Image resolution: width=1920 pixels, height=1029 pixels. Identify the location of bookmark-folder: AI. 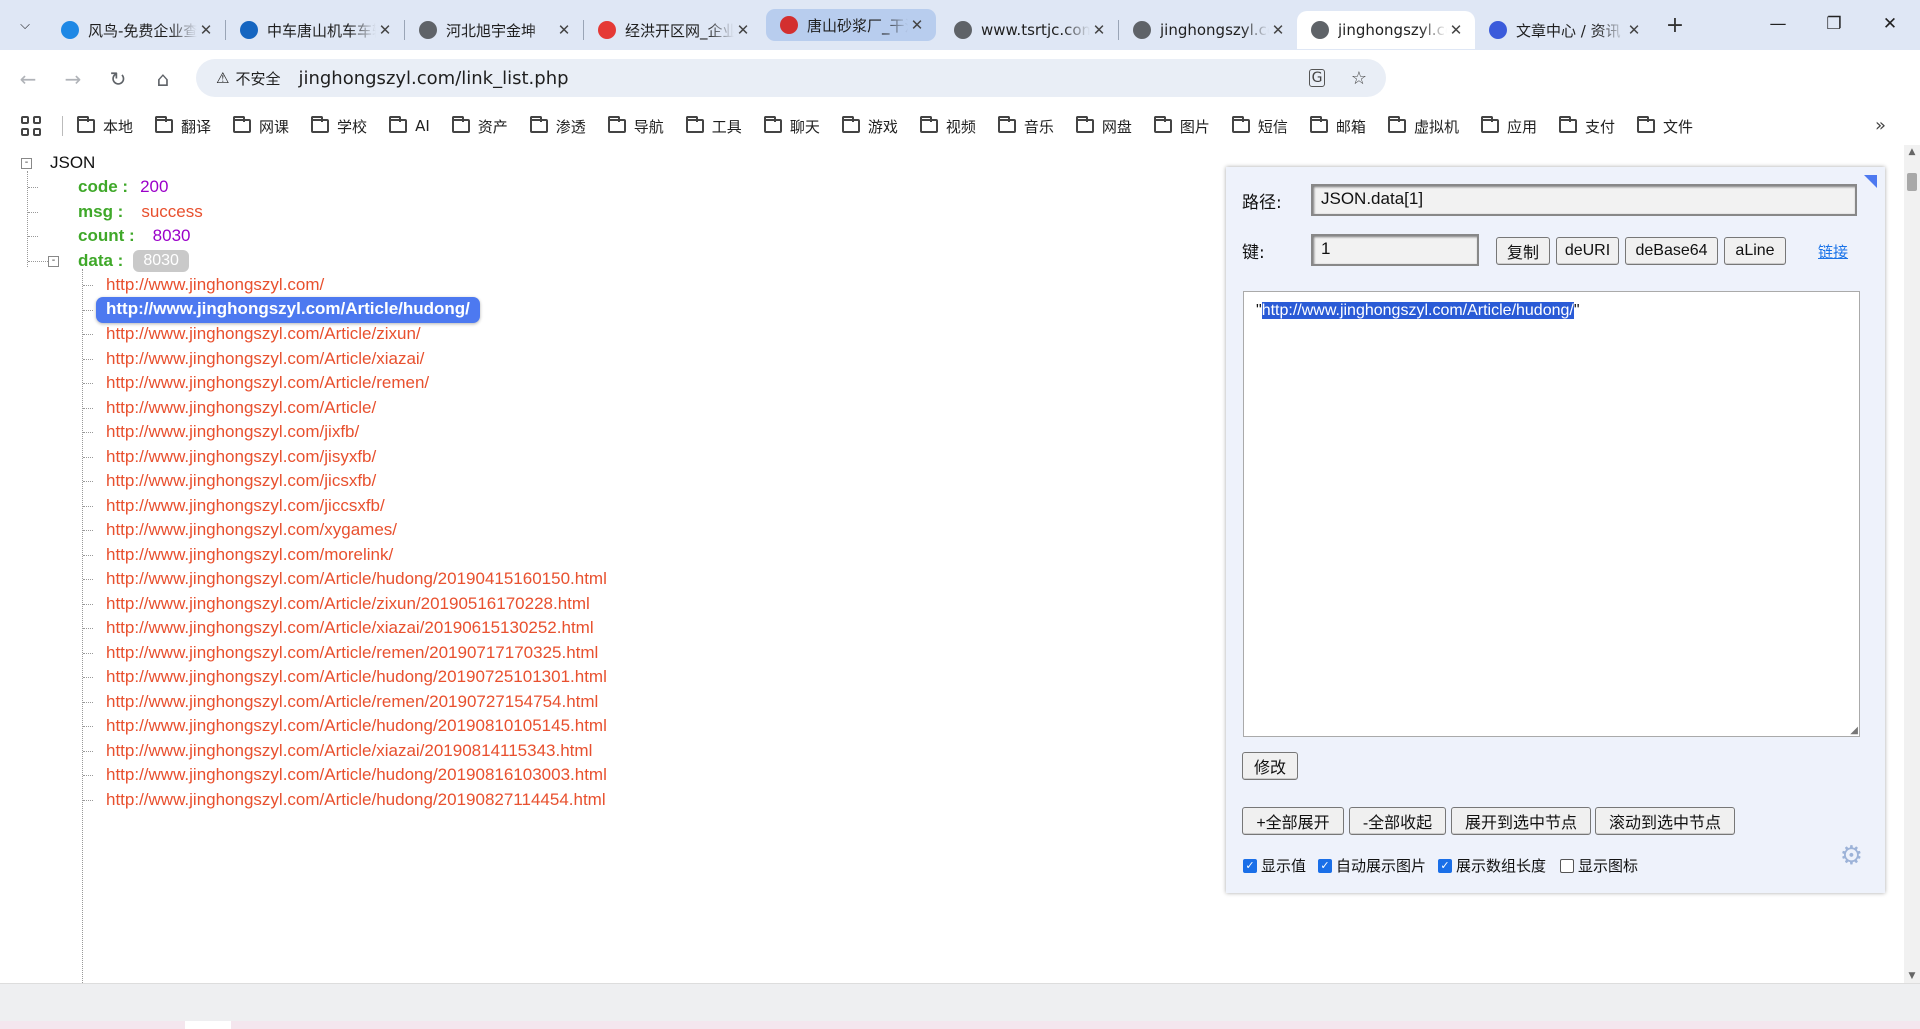
(409, 125).